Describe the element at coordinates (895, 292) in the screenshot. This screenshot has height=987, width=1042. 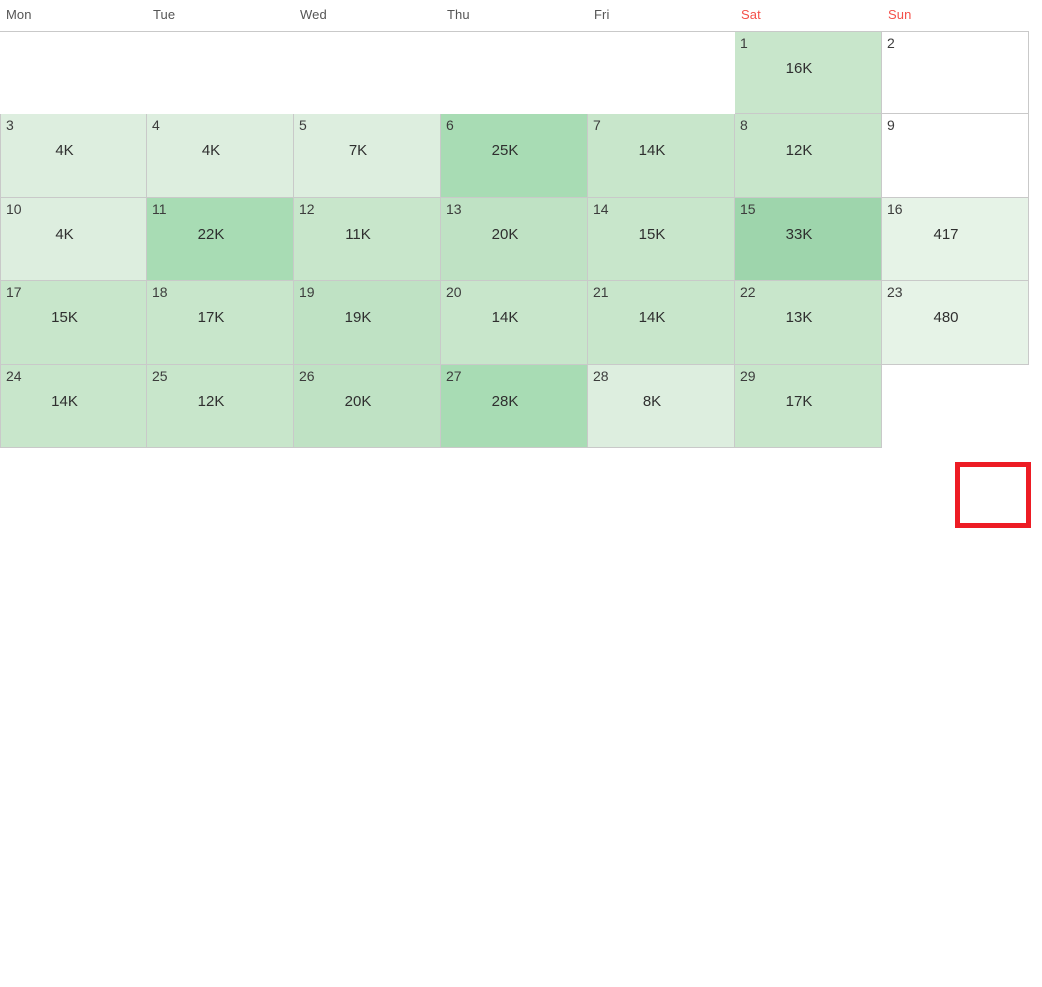
I see `day-number: 23` at that location.